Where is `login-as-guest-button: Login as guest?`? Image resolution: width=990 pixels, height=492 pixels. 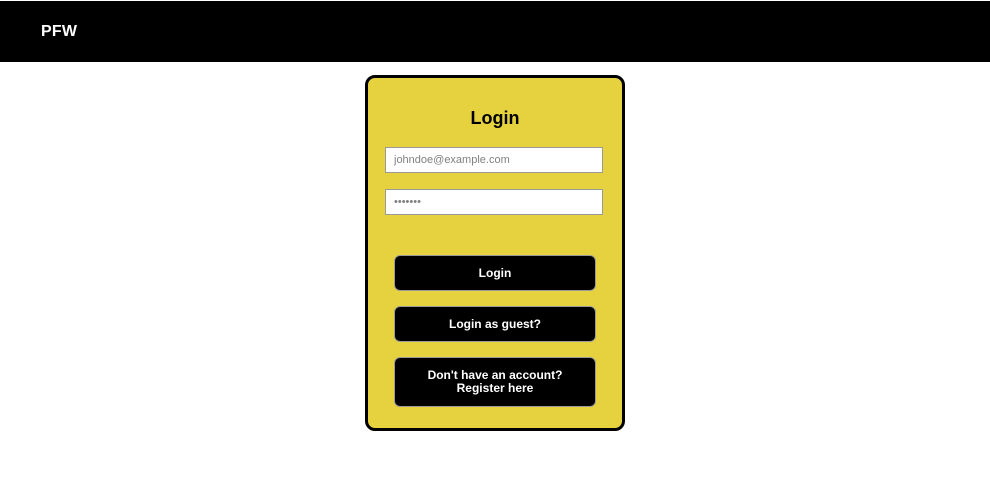
login-as-guest-button: Login as guest? is located at coordinates (495, 324).